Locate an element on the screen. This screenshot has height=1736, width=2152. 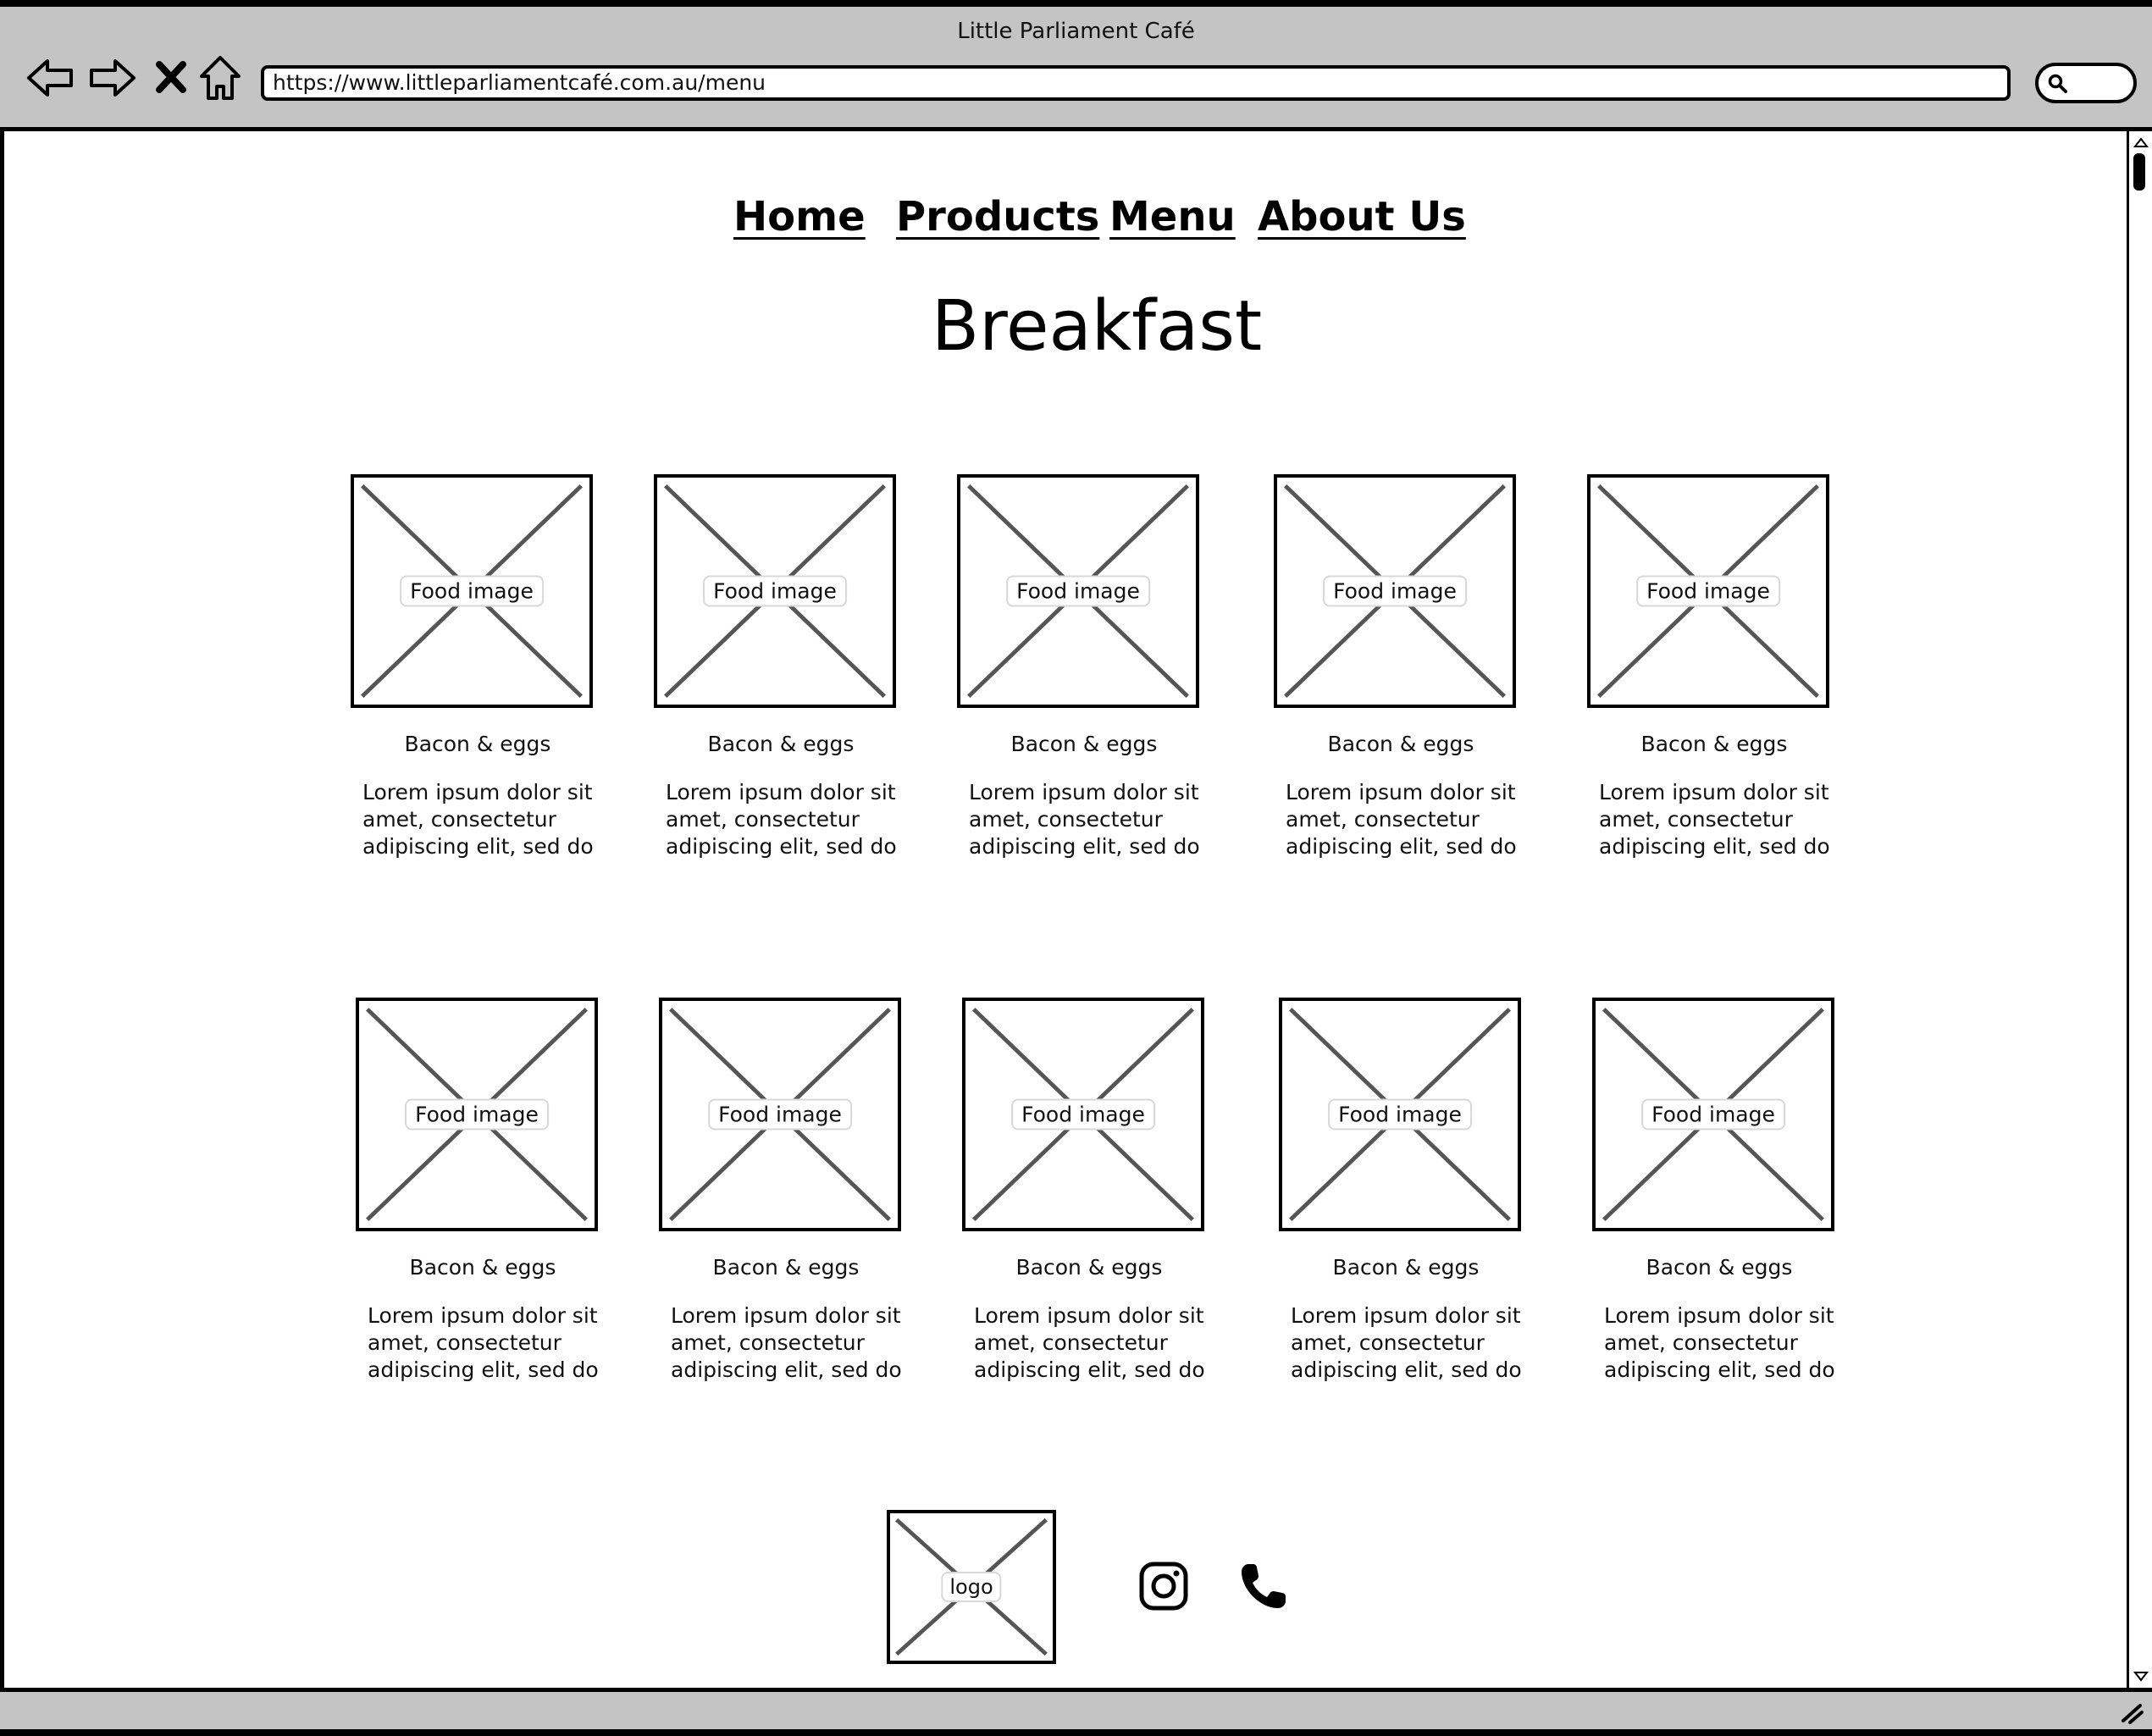
scroll-thumb is located at coordinates (2139, 172).